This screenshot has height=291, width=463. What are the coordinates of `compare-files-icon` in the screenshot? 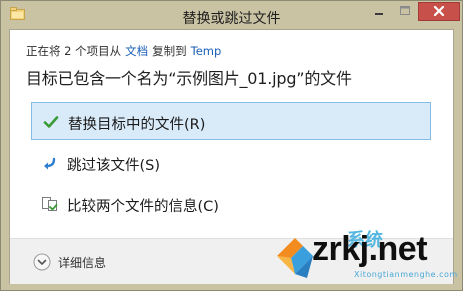 It's located at (50, 204).